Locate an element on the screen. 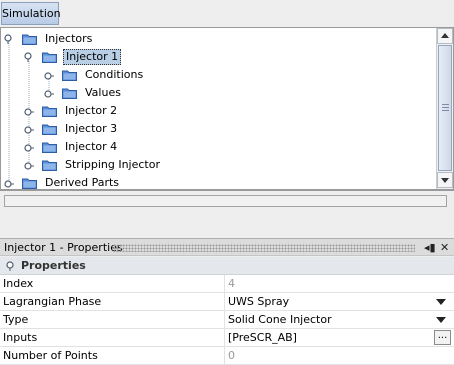  section-label: Properties is located at coordinates (53, 265).